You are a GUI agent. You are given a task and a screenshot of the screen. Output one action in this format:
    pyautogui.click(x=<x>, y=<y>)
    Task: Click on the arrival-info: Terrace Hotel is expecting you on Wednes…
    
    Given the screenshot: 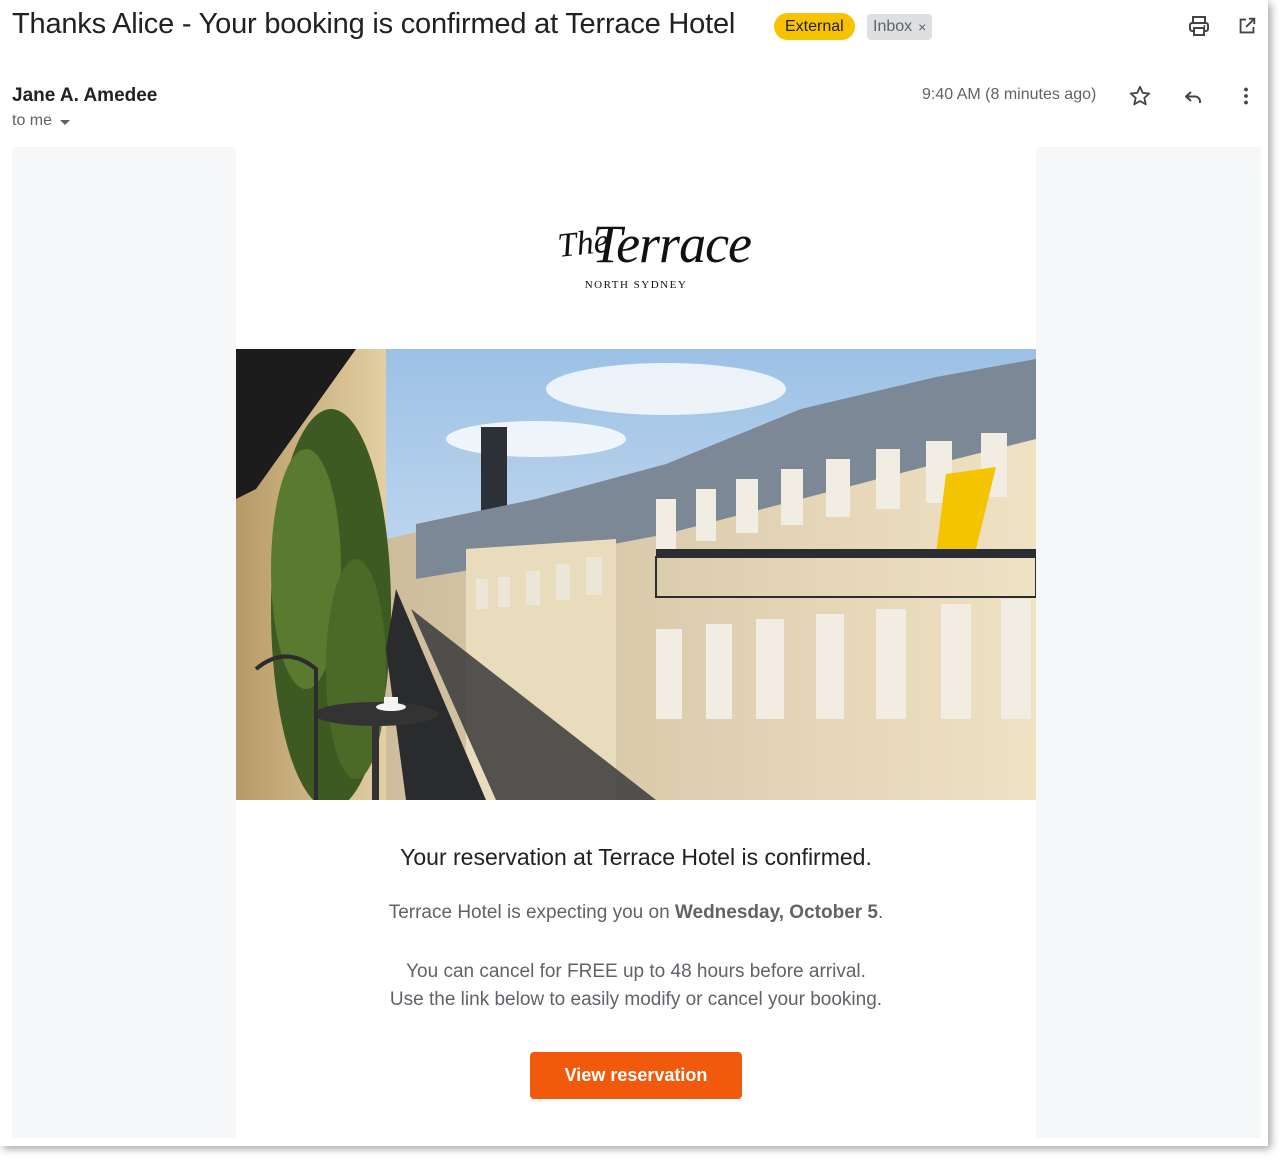 What is the action you would take?
    pyautogui.click(x=636, y=913)
    